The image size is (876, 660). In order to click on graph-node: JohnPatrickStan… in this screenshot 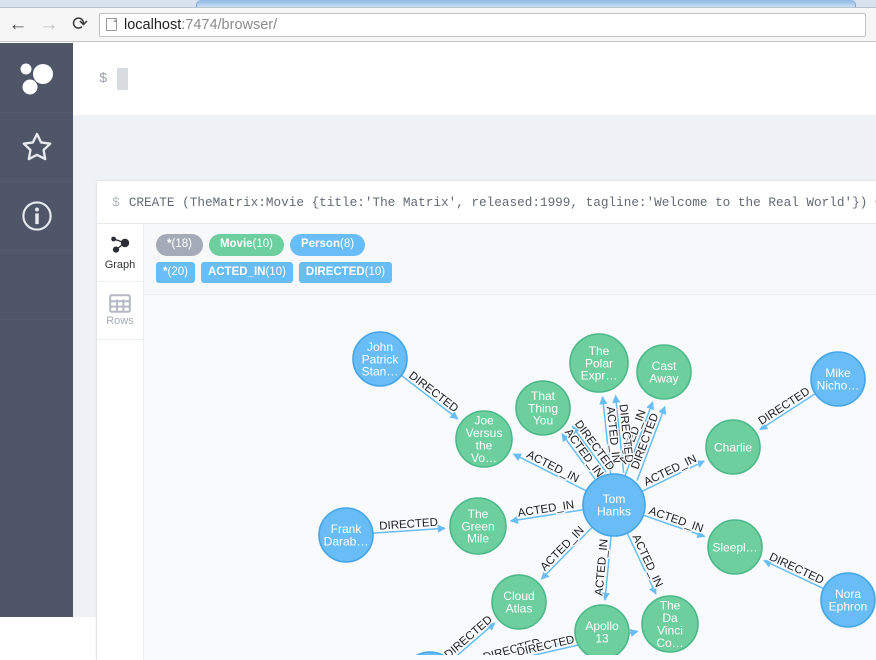, I will do `click(380, 359)`.